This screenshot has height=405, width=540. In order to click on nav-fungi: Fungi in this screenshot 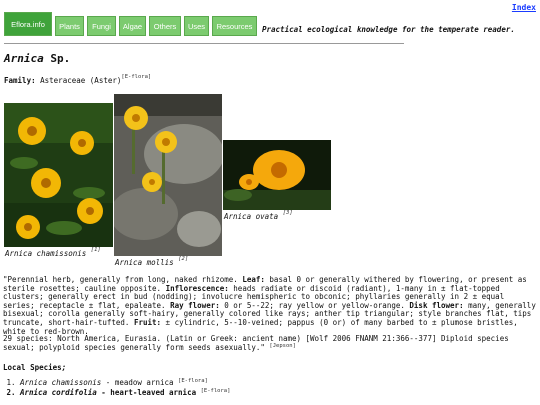, I will do `click(101, 26)`.